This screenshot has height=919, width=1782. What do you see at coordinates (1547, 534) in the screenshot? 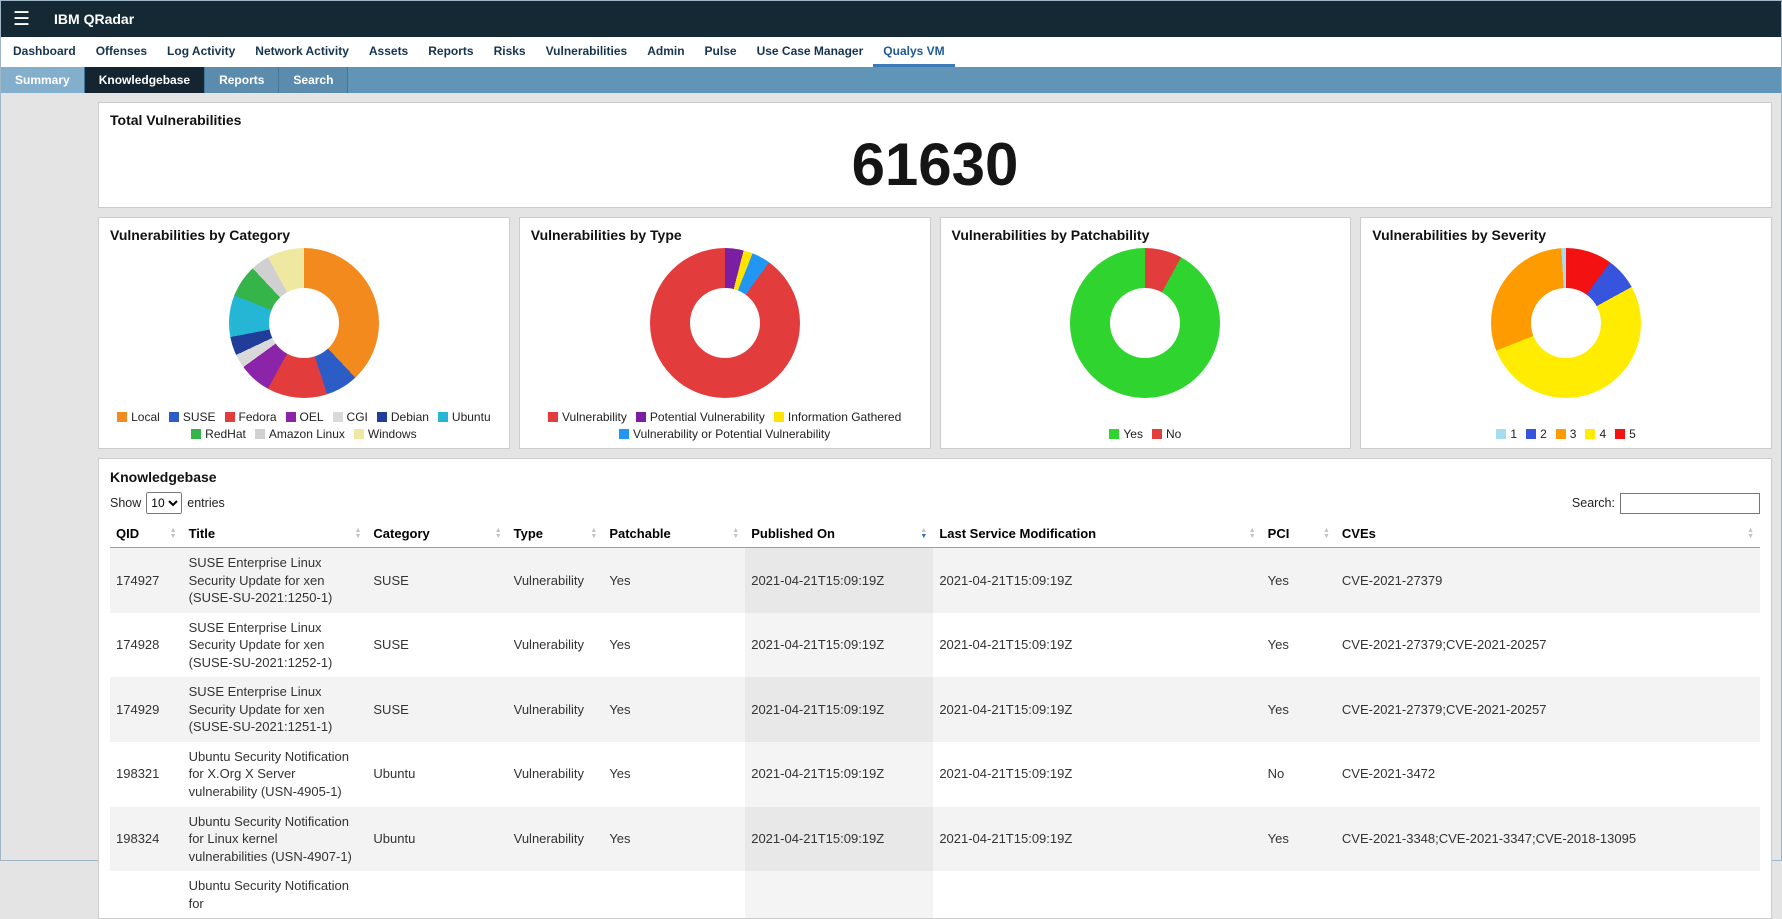
I see `column-header-cves: CVEs ▲ ▼` at bounding box center [1547, 534].